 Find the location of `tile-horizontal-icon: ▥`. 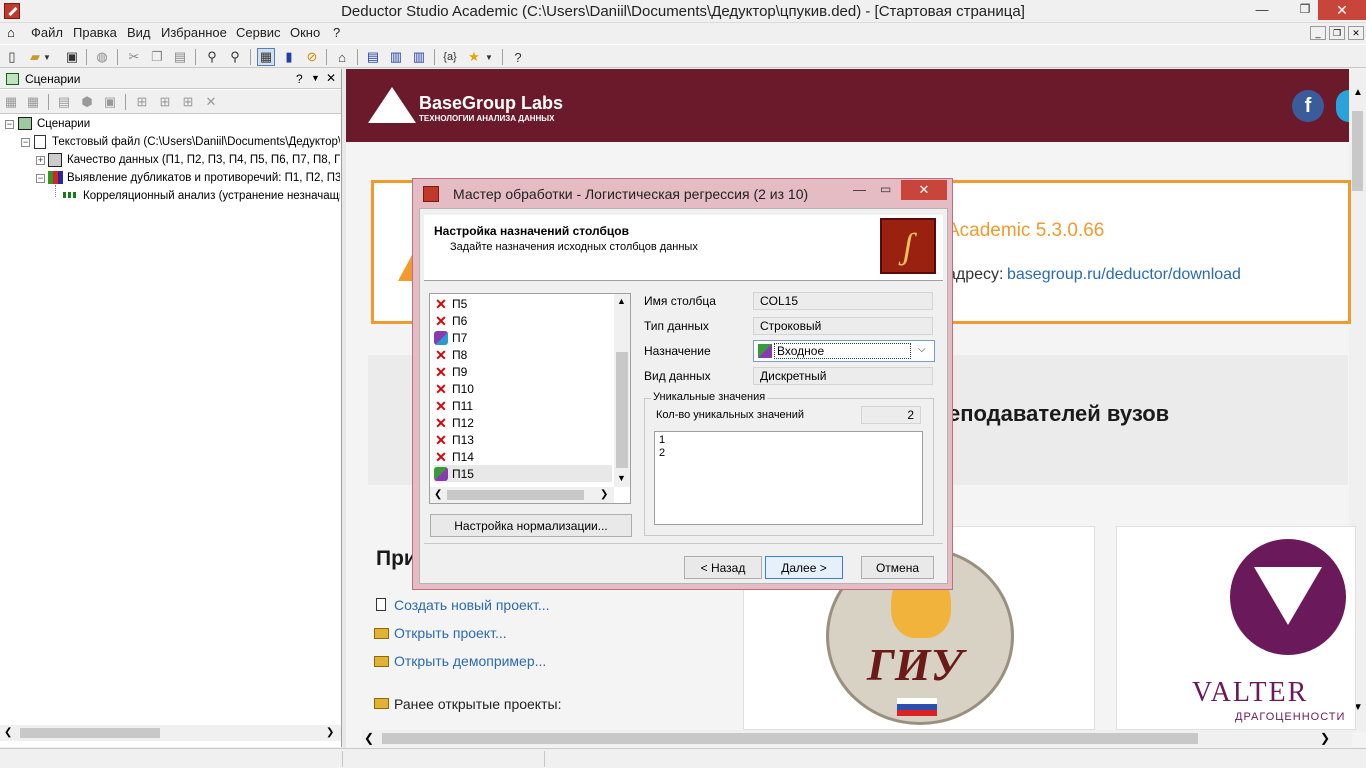

tile-horizontal-icon: ▥ is located at coordinates (396, 57).